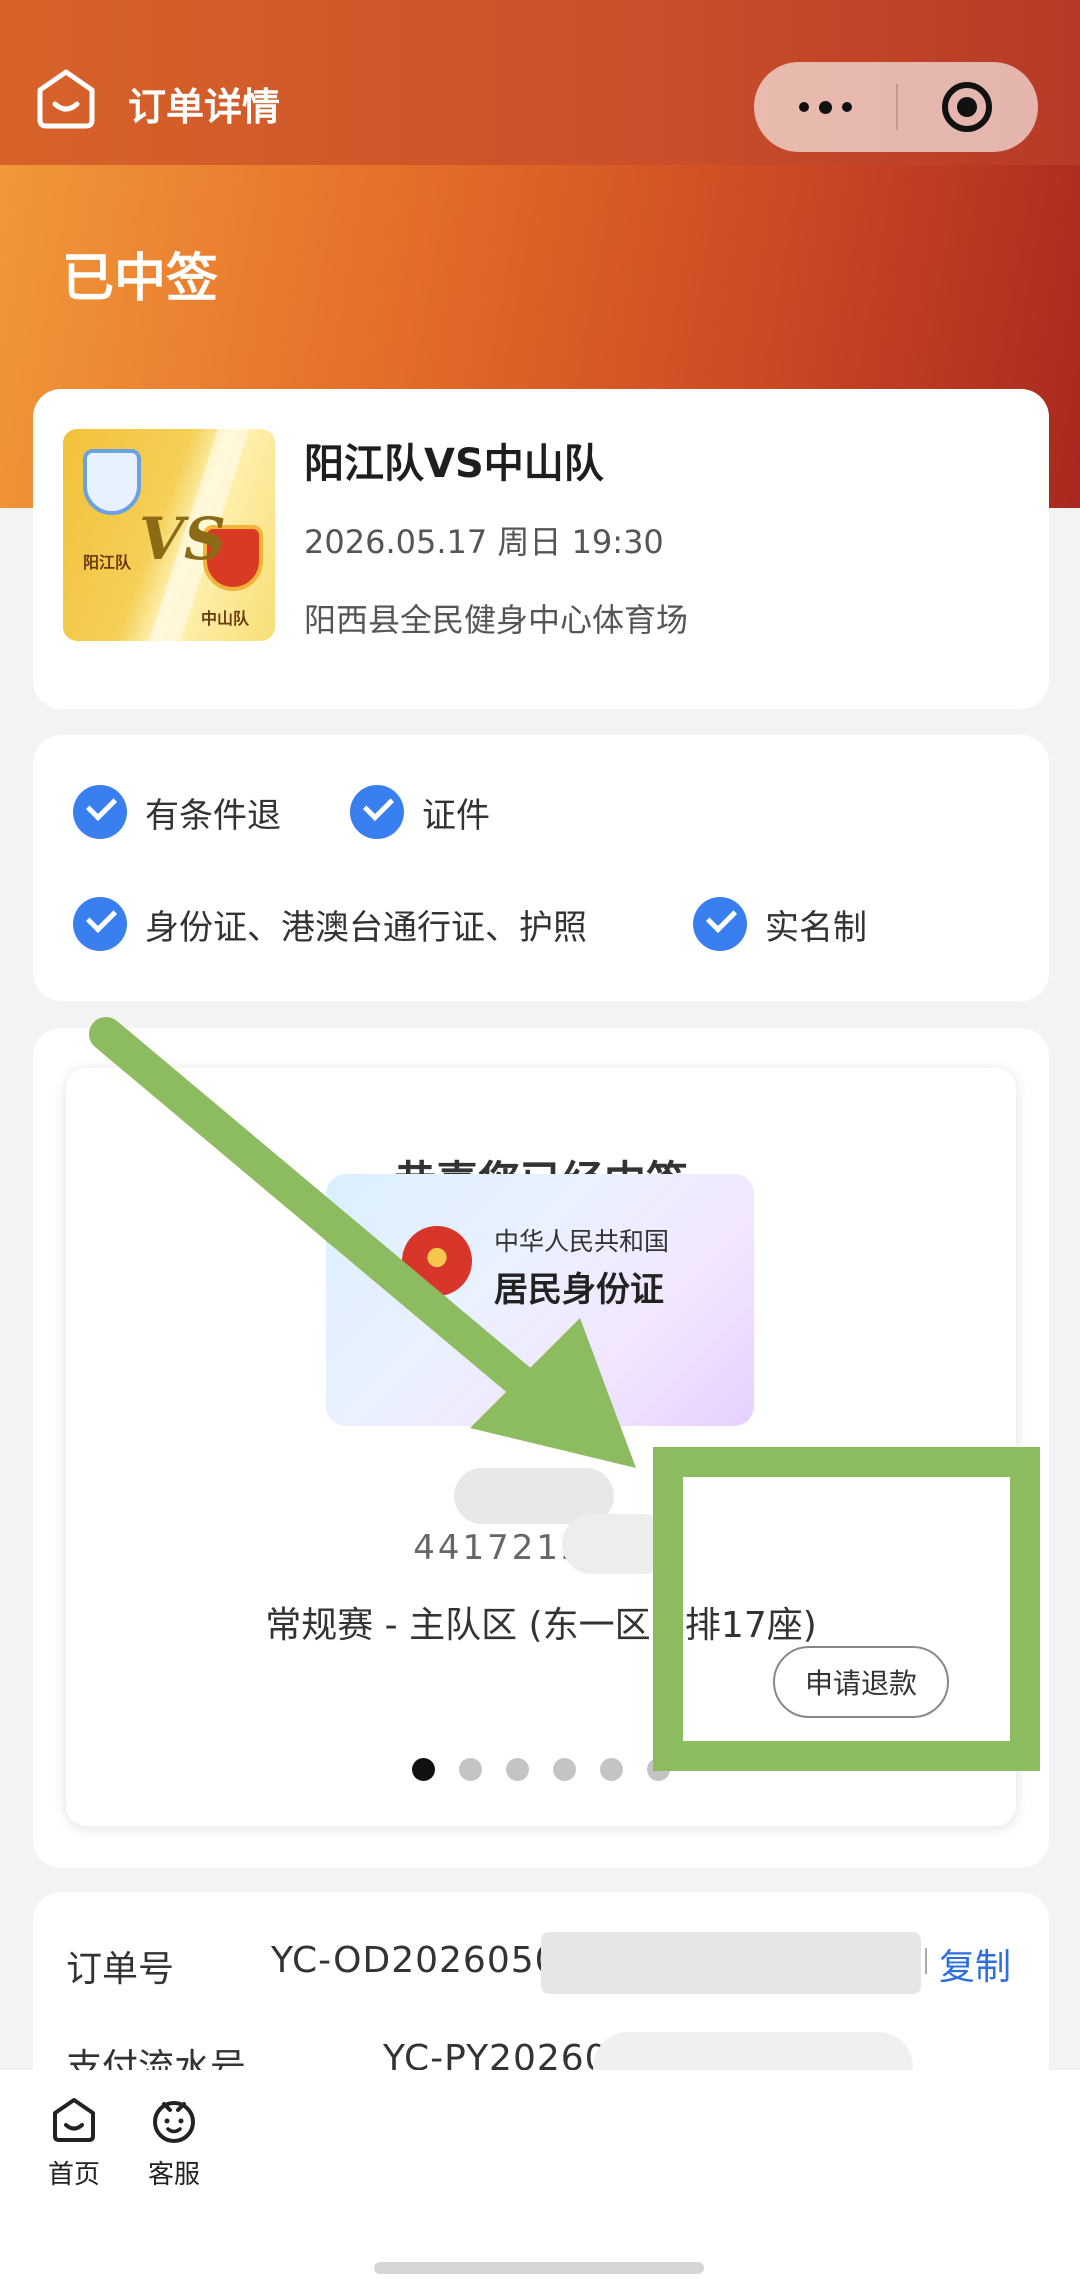 The height and width of the screenshot is (2295, 1080). I want to click on tag-id-types: 身份证、港澳台通行证、护照, so click(330, 924).